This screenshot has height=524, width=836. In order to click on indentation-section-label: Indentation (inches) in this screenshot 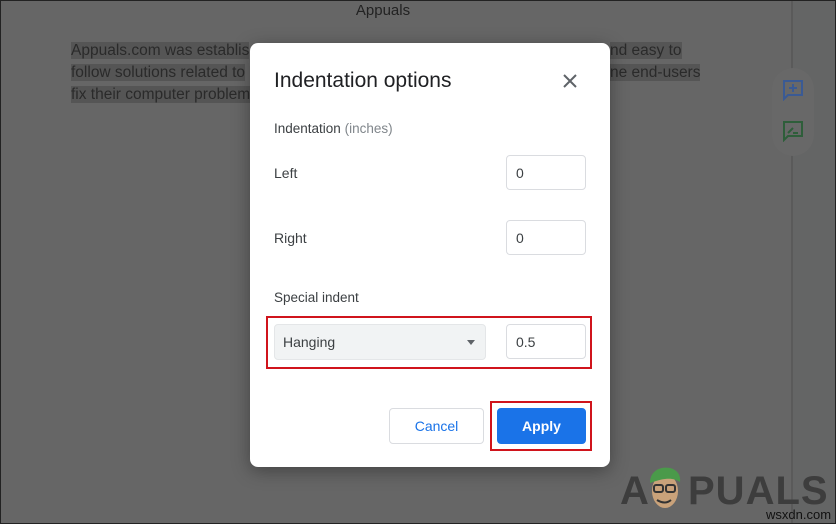, I will do `click(333, 128)`.